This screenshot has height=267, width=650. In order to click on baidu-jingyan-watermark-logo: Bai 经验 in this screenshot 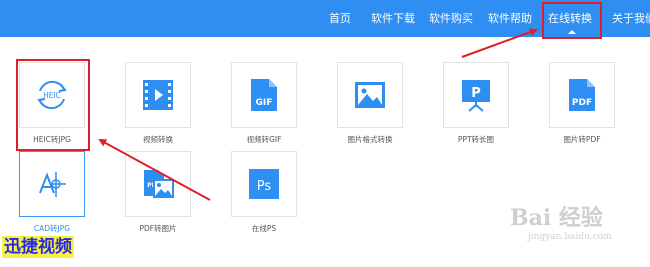, I will do `click(556, 218)`.